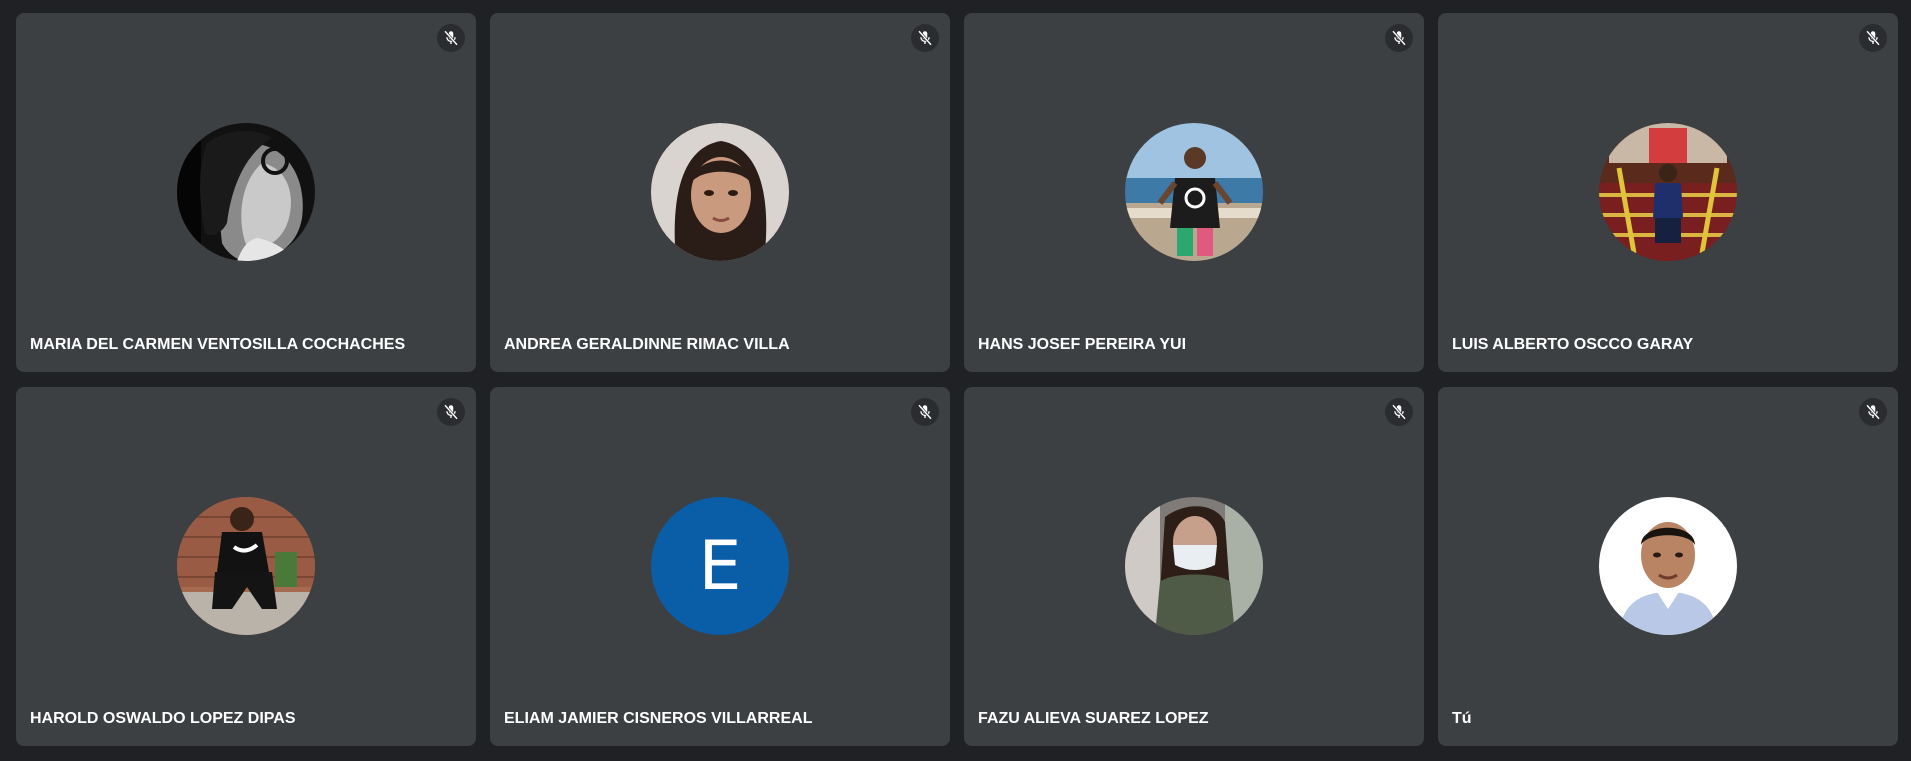 The height and width of the screenshot is (761, 1911). Describe the element at coordinates (658, 718) in the screenshot. I see `participant-name: ELIAM JAMIER CISNEROS VILLARREAL` at that location.